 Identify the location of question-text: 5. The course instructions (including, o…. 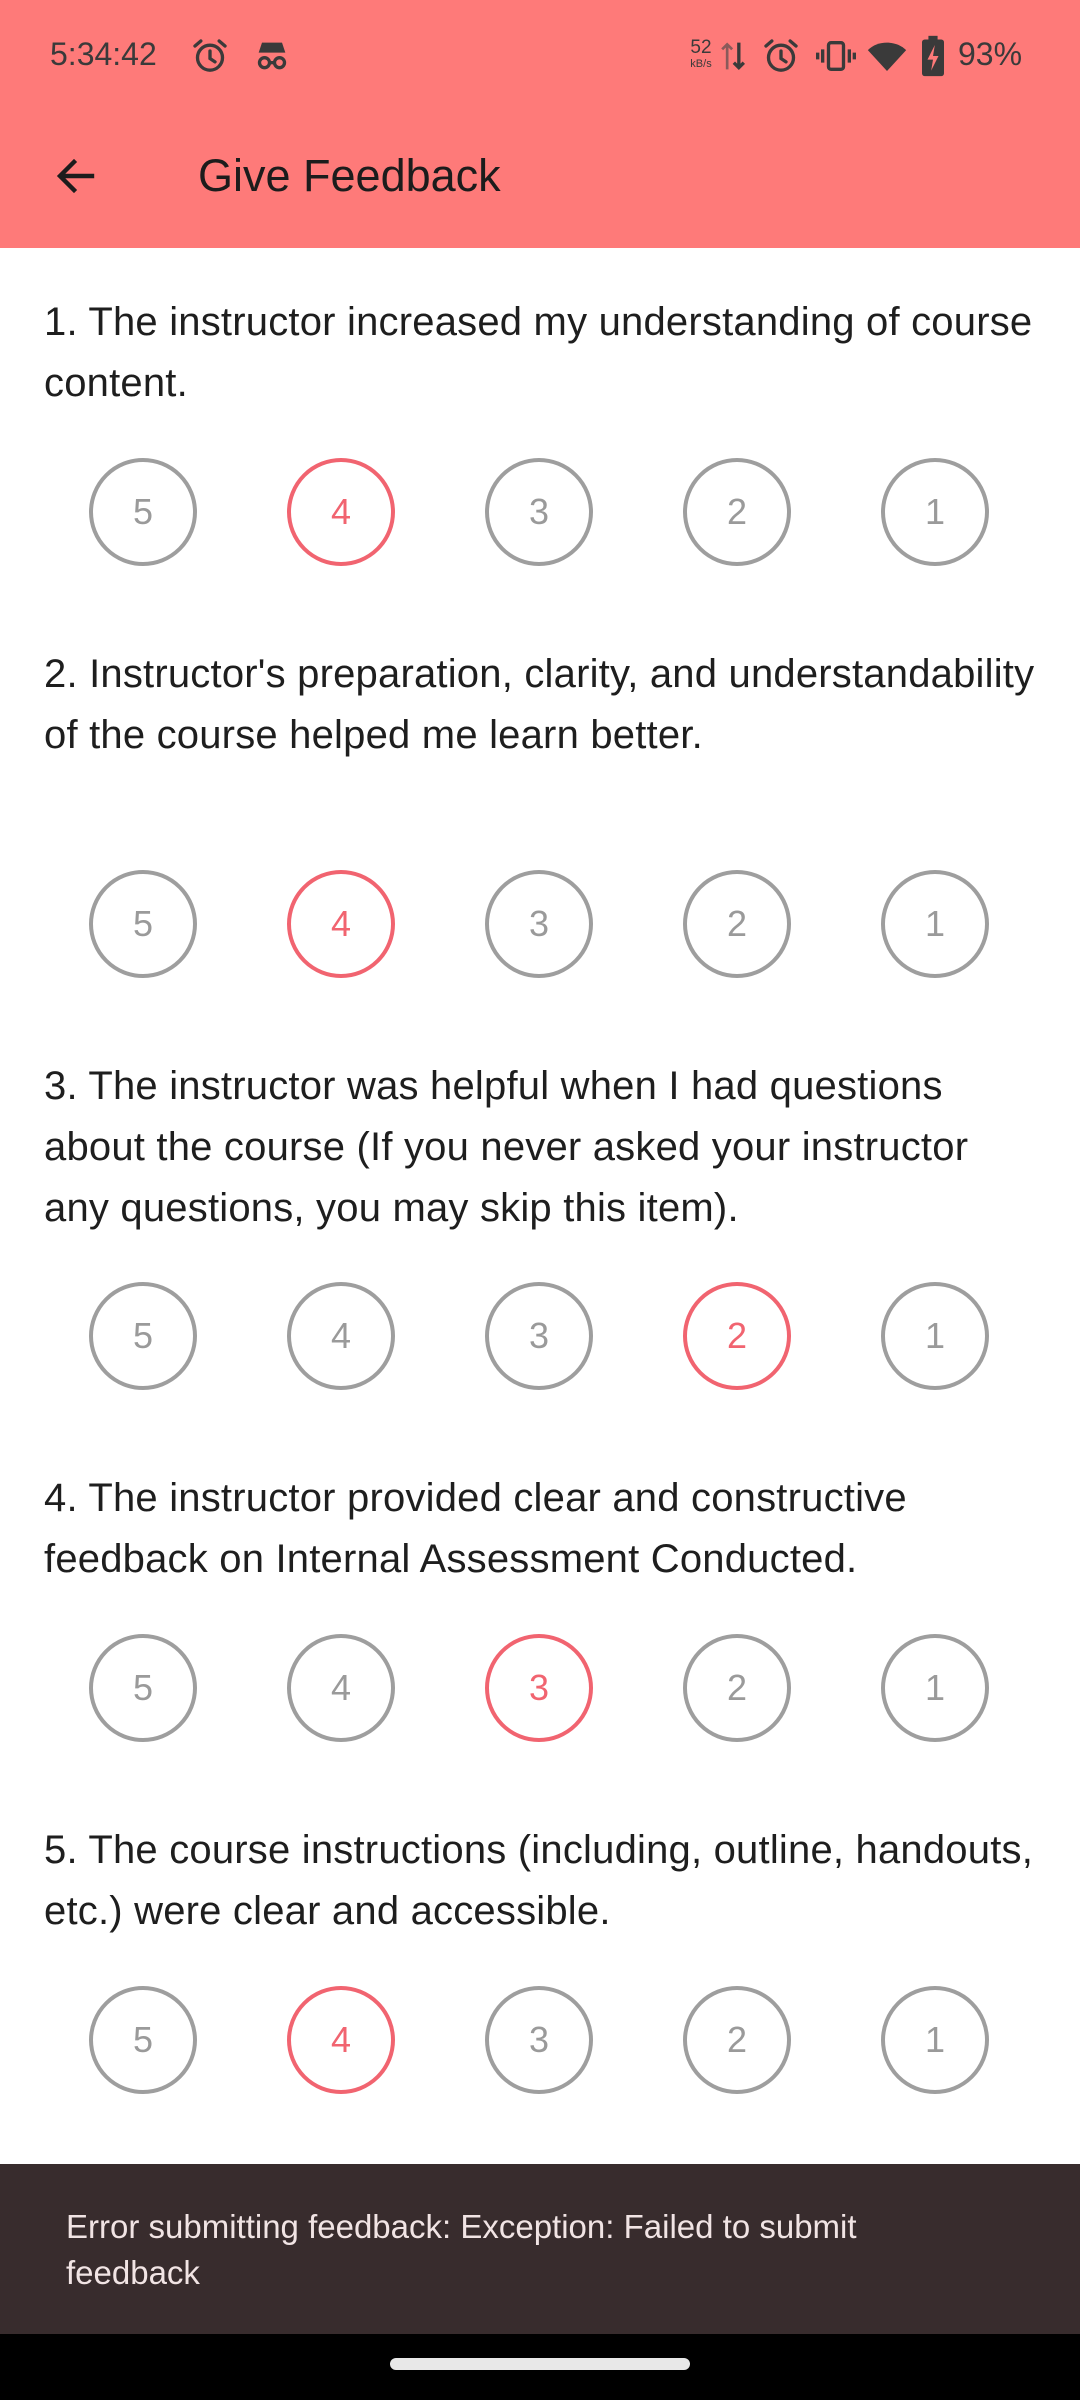
(539, 1880).